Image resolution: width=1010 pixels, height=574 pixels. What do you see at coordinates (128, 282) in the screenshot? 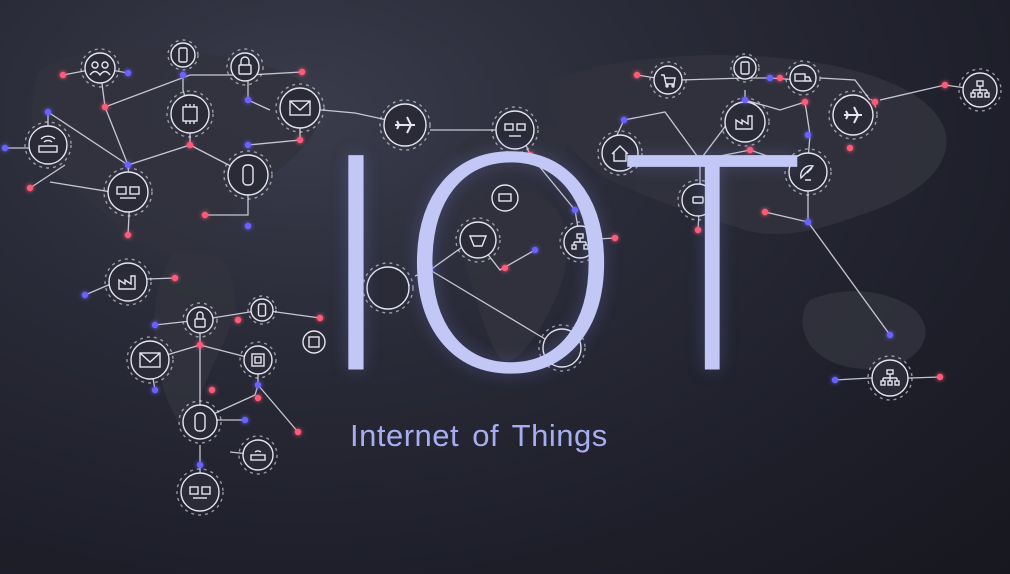
I see `factory-icon` at bounding box center [128, 282].